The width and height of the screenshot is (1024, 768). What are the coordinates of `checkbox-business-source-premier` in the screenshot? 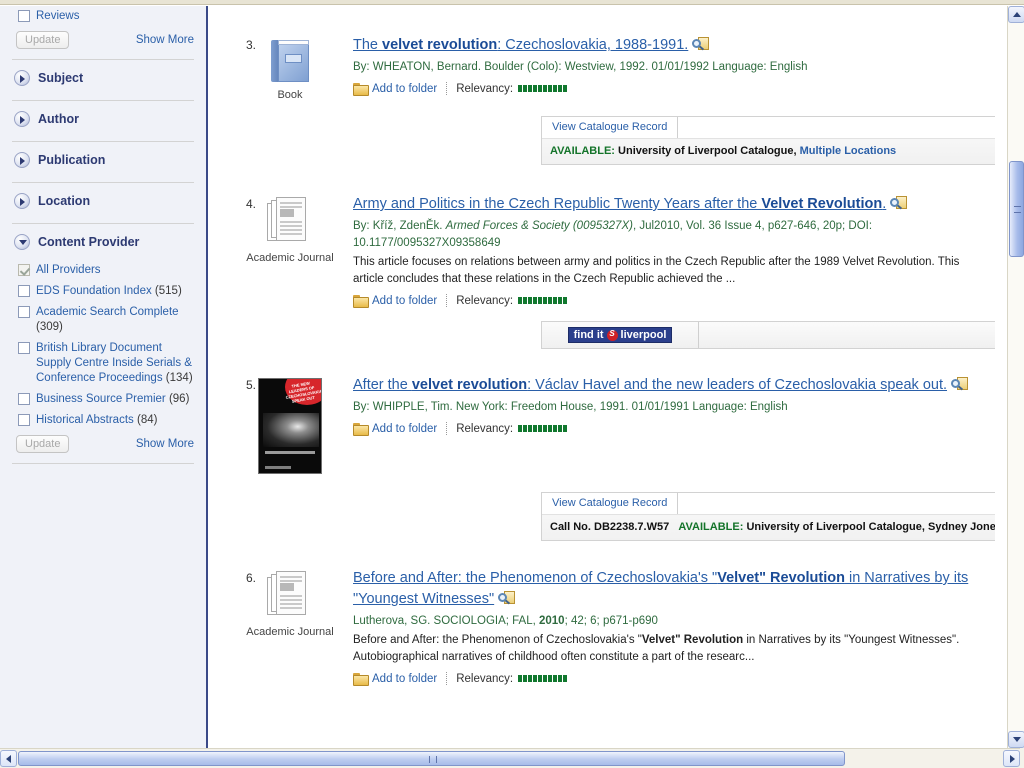 It's located at (24, 399).